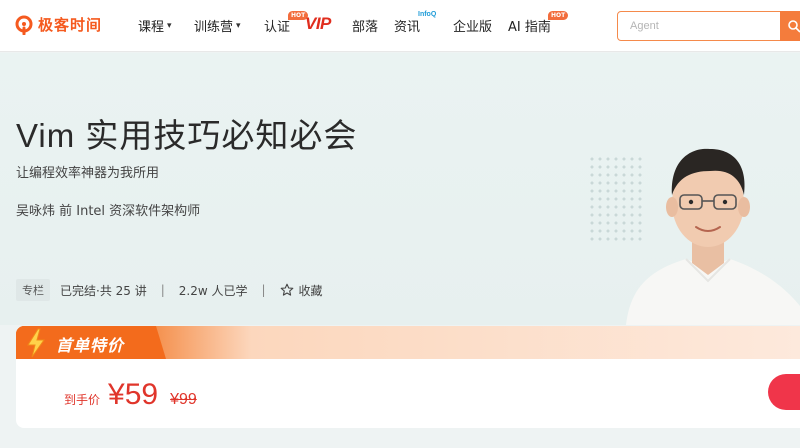 The image size is (800, 448). I want to click on column-tag: 专栏, so click(33, 290).